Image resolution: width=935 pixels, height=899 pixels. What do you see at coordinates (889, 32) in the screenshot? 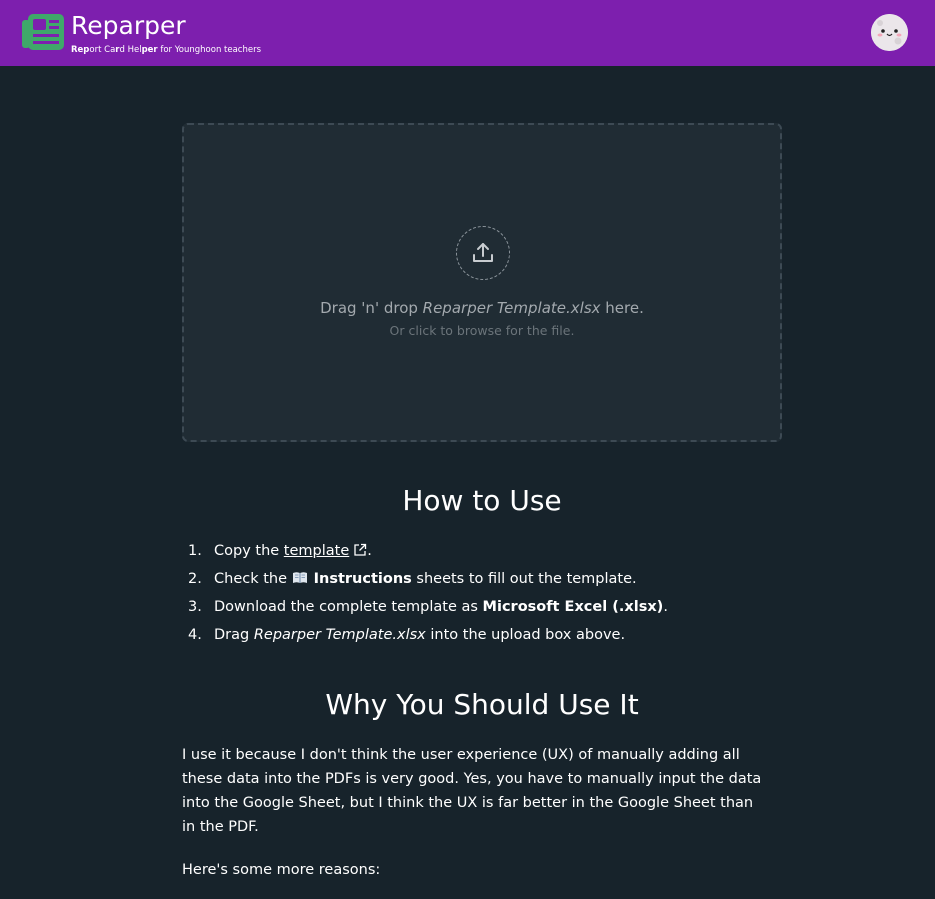
I see `kawaii-face-avatar-icon` at bounding box center [889, 32].